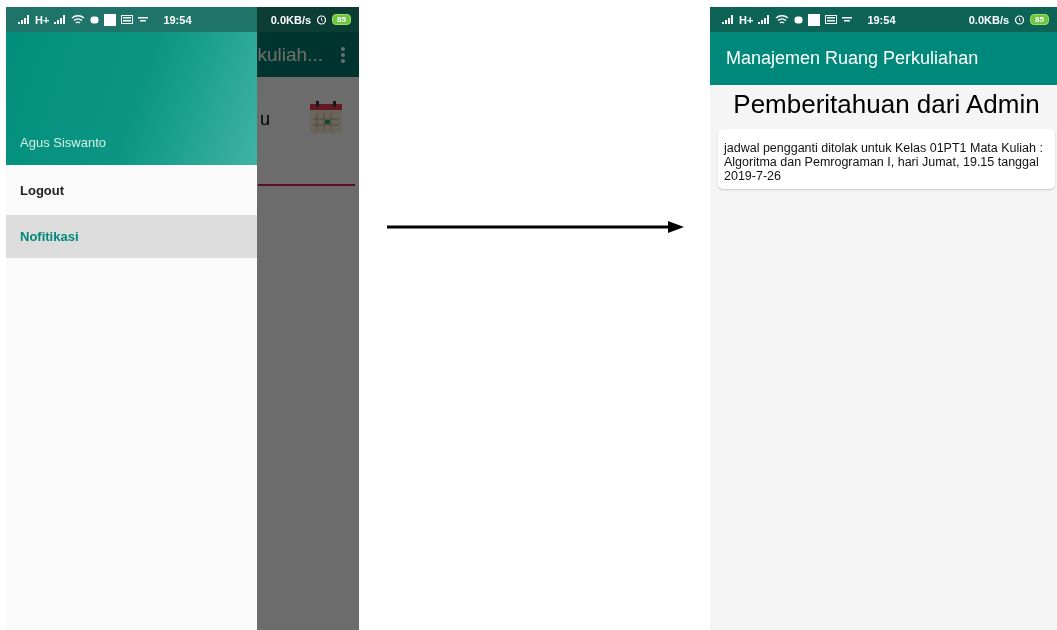 This screenshot has height=630, width=1057. What do you see at coordinates (265, 119) in the screenshot?
I see `text-fragment: u` at bounding box center [265, 119].